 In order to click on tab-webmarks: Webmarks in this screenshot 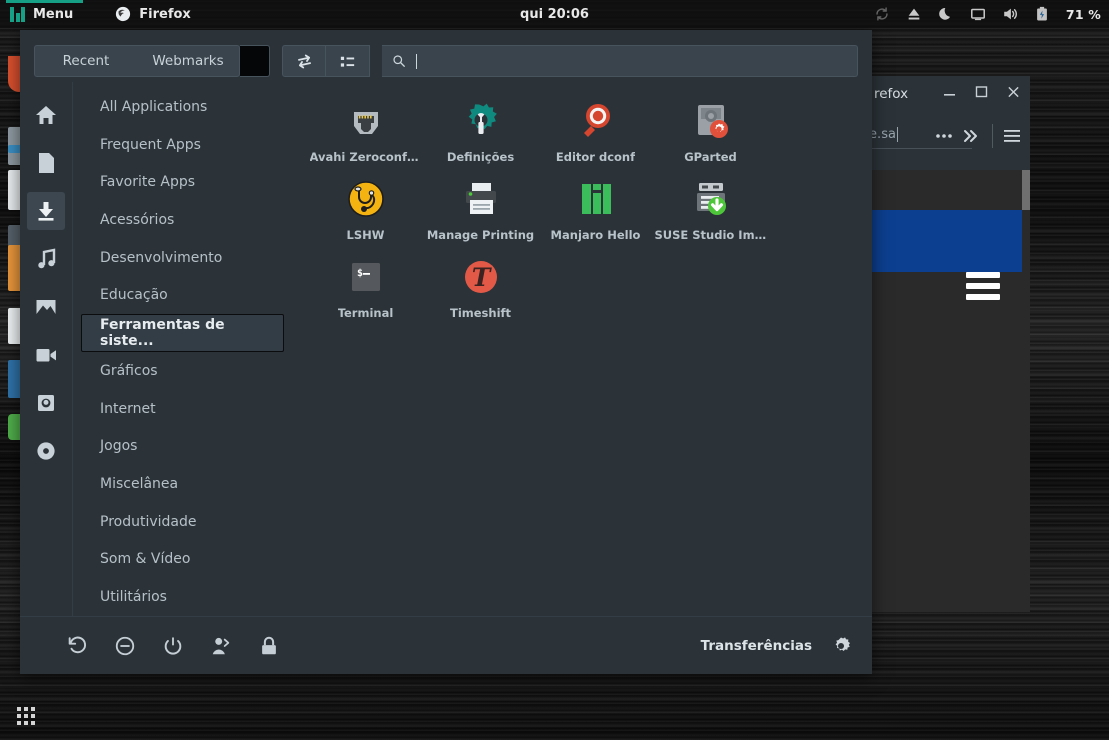, I will do `click(188, 61)`.